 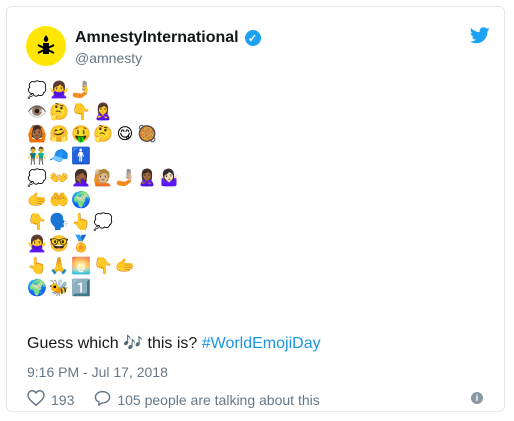 What do you see at coordinates (59, 199) in the screenshot?
I see `emoji-glyph: 🤲` at bounding box center [59, 199].